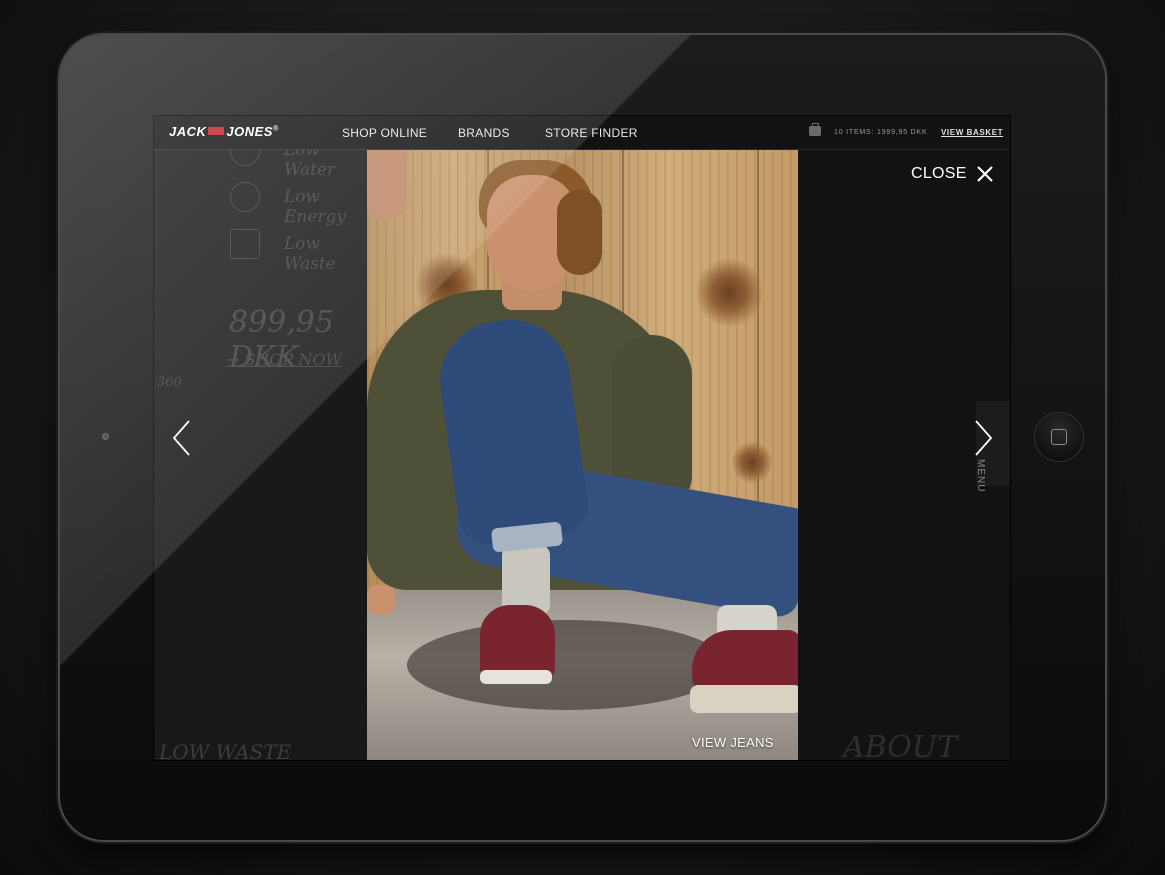 Image resolution: width=1165 pixels, height=875 pixels. I want to click on logo-text-left: JACK, so click(188, 131).